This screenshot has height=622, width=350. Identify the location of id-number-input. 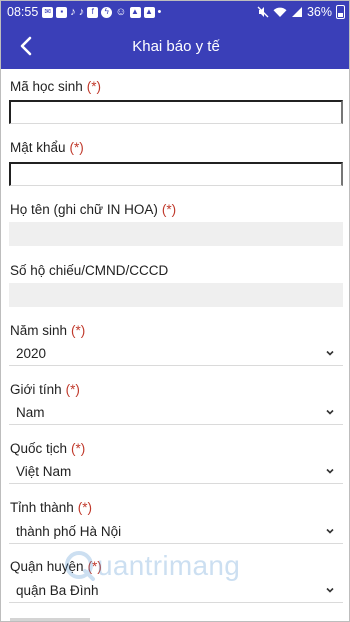
(176, 295).